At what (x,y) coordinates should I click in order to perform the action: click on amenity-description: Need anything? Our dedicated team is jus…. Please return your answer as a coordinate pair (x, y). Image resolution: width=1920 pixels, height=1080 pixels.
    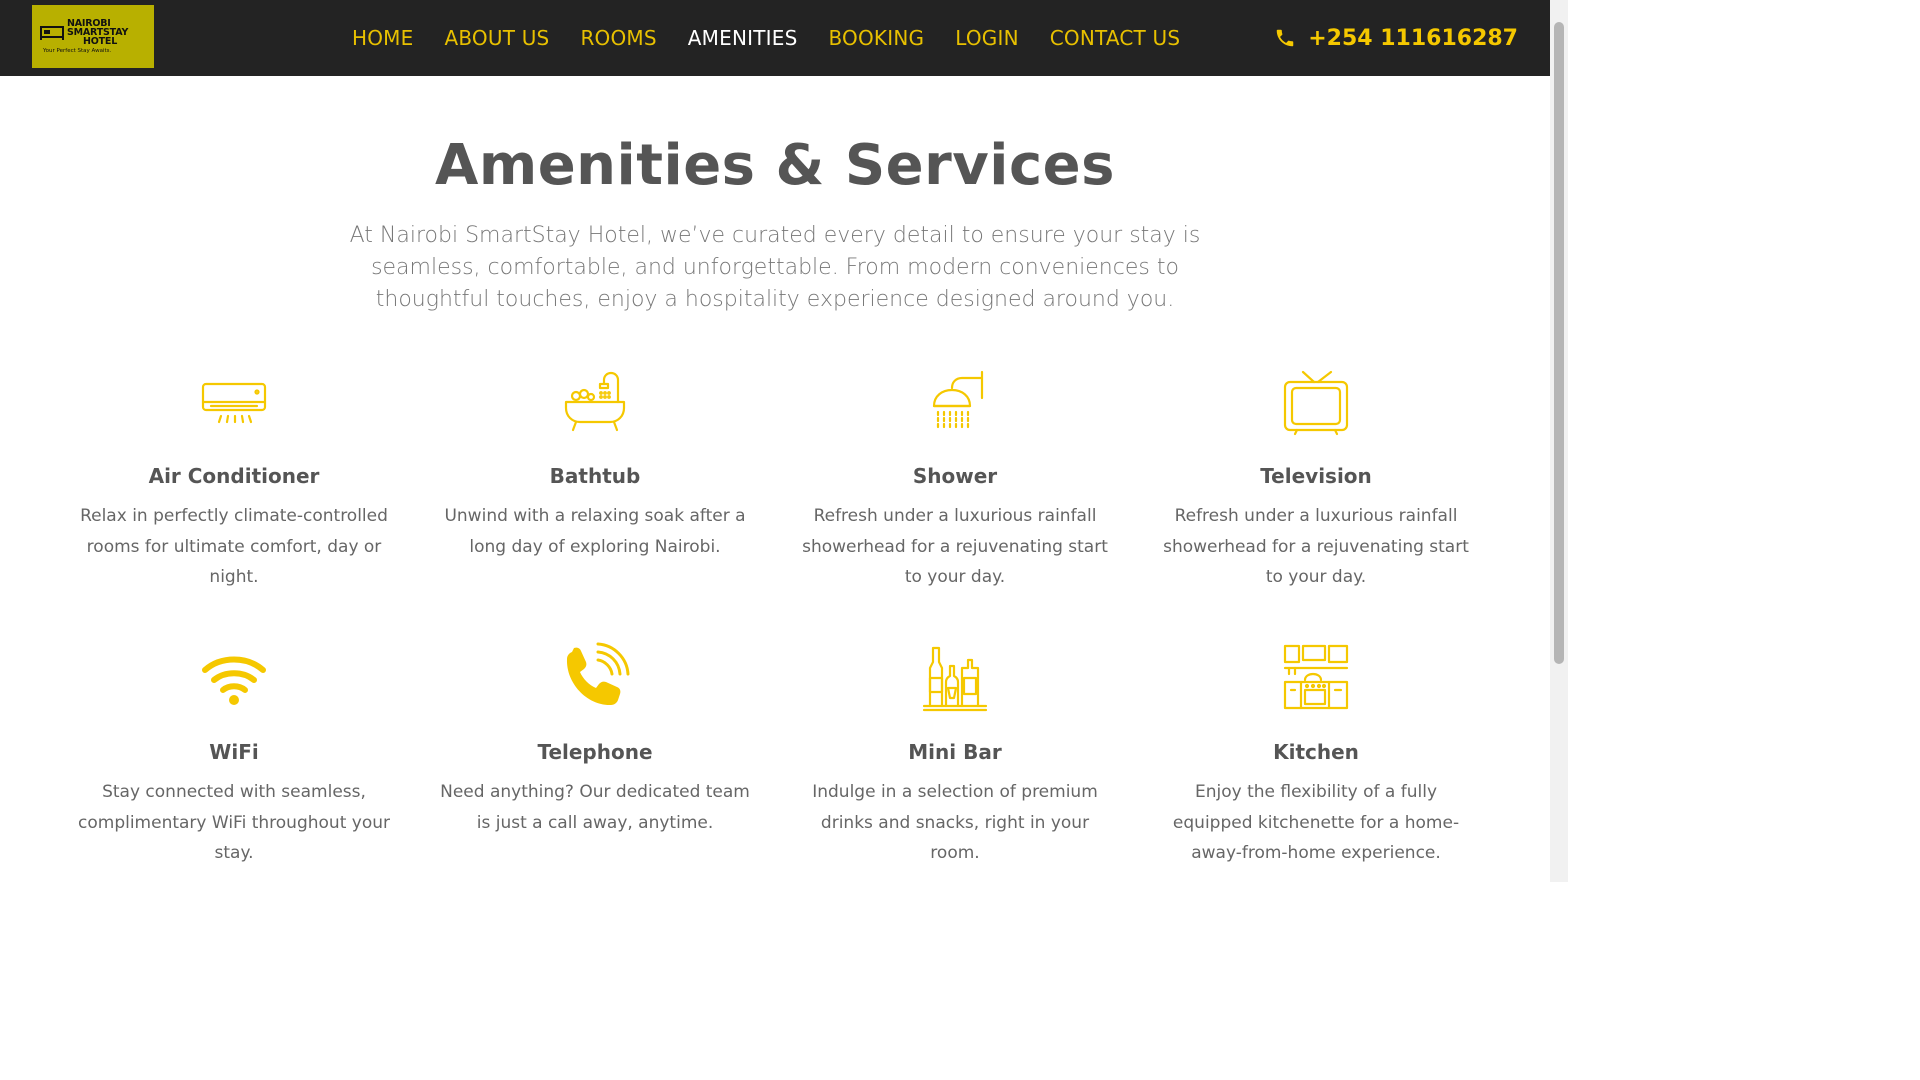
    Looking at the image, I should click on (595, 807).